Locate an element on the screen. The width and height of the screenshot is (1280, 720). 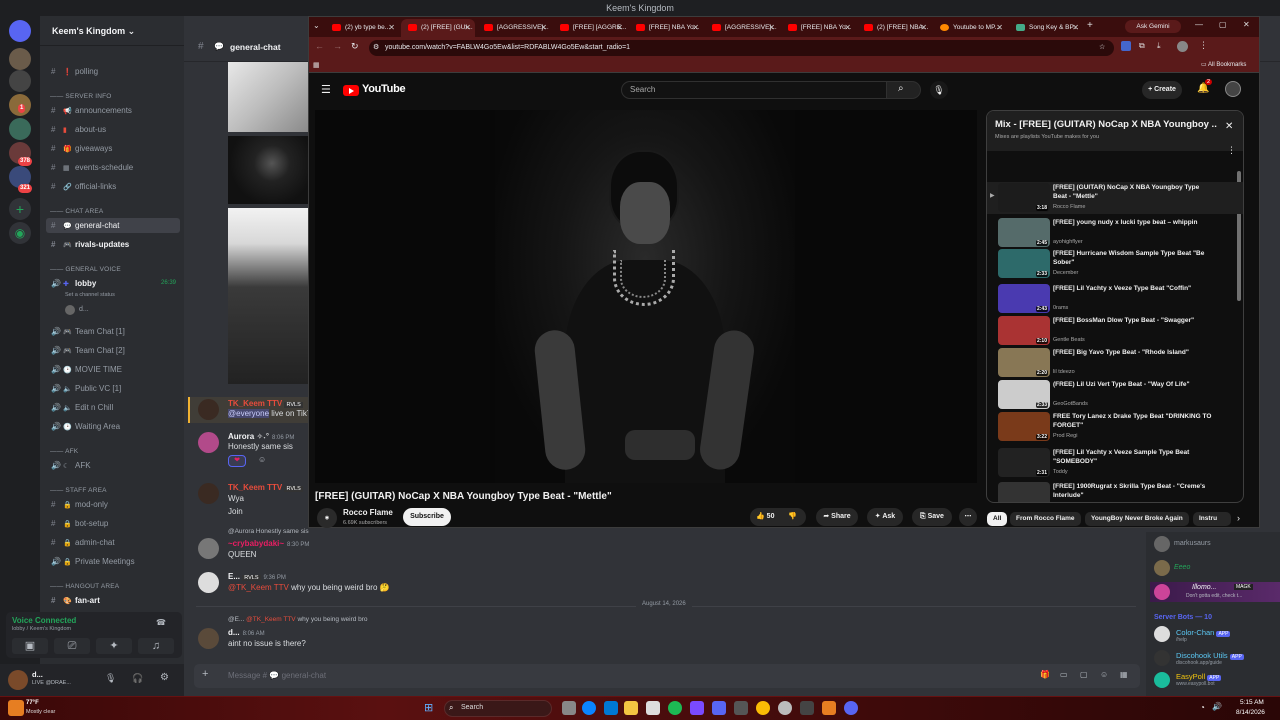
channel-general-chat: # 💬 general-chat is located at coordinates (113, 225).